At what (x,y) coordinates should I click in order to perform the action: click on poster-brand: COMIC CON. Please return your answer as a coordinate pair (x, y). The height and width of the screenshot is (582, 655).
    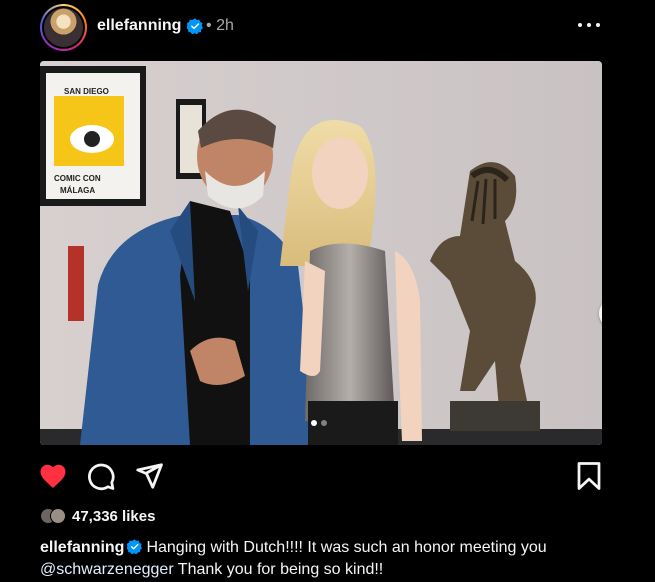
    Looking at the image, I should click on (77, 178).